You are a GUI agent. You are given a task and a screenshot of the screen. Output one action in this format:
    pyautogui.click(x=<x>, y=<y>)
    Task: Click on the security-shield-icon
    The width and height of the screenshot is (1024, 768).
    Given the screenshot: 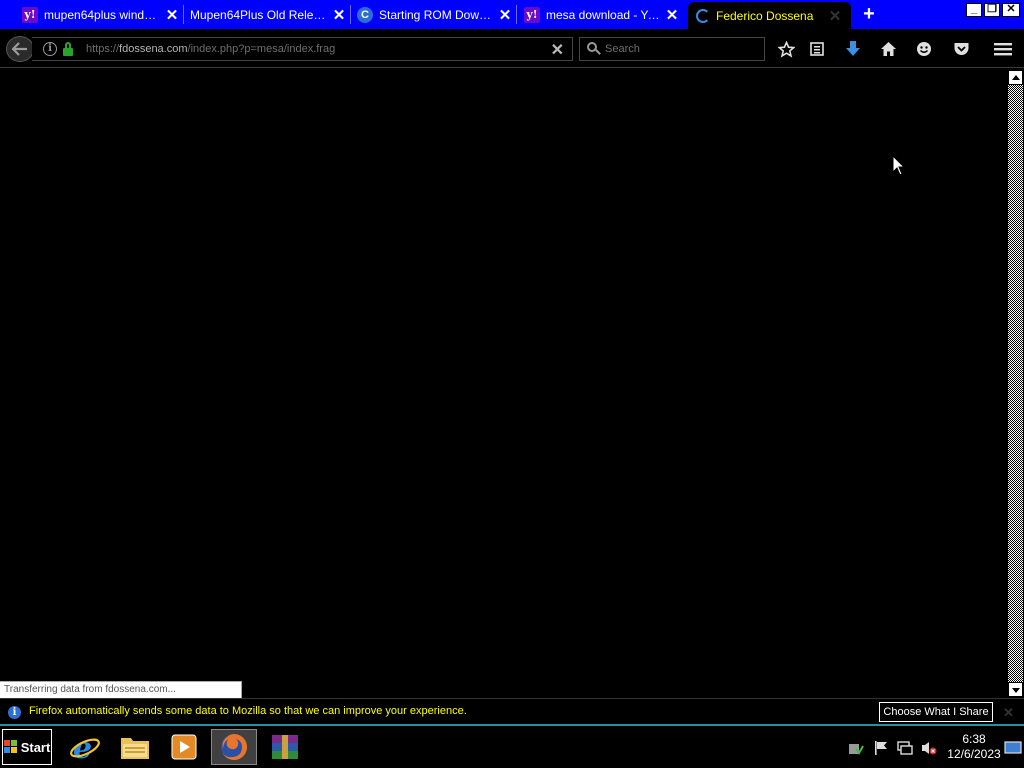 What is the action you would take?
    pyautogui.click(x=856, y=749)
    